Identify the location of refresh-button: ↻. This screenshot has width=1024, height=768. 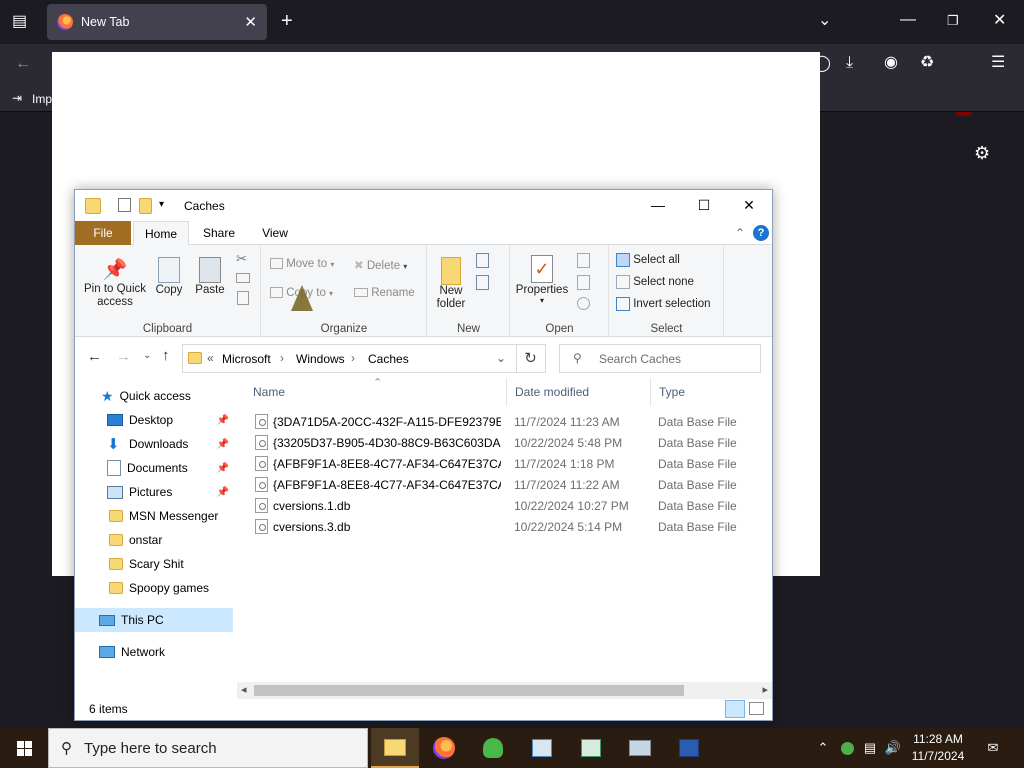
(531, 358).